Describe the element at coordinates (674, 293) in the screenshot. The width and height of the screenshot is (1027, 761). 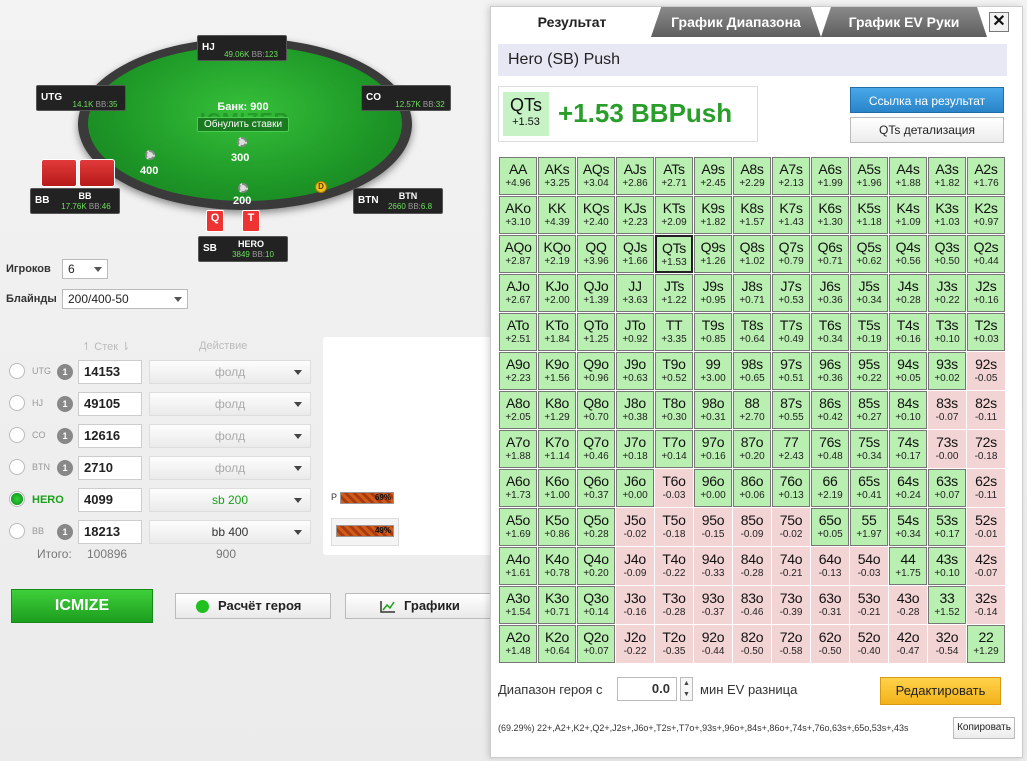
I see `range-cell: JTs +1.22` at that location.